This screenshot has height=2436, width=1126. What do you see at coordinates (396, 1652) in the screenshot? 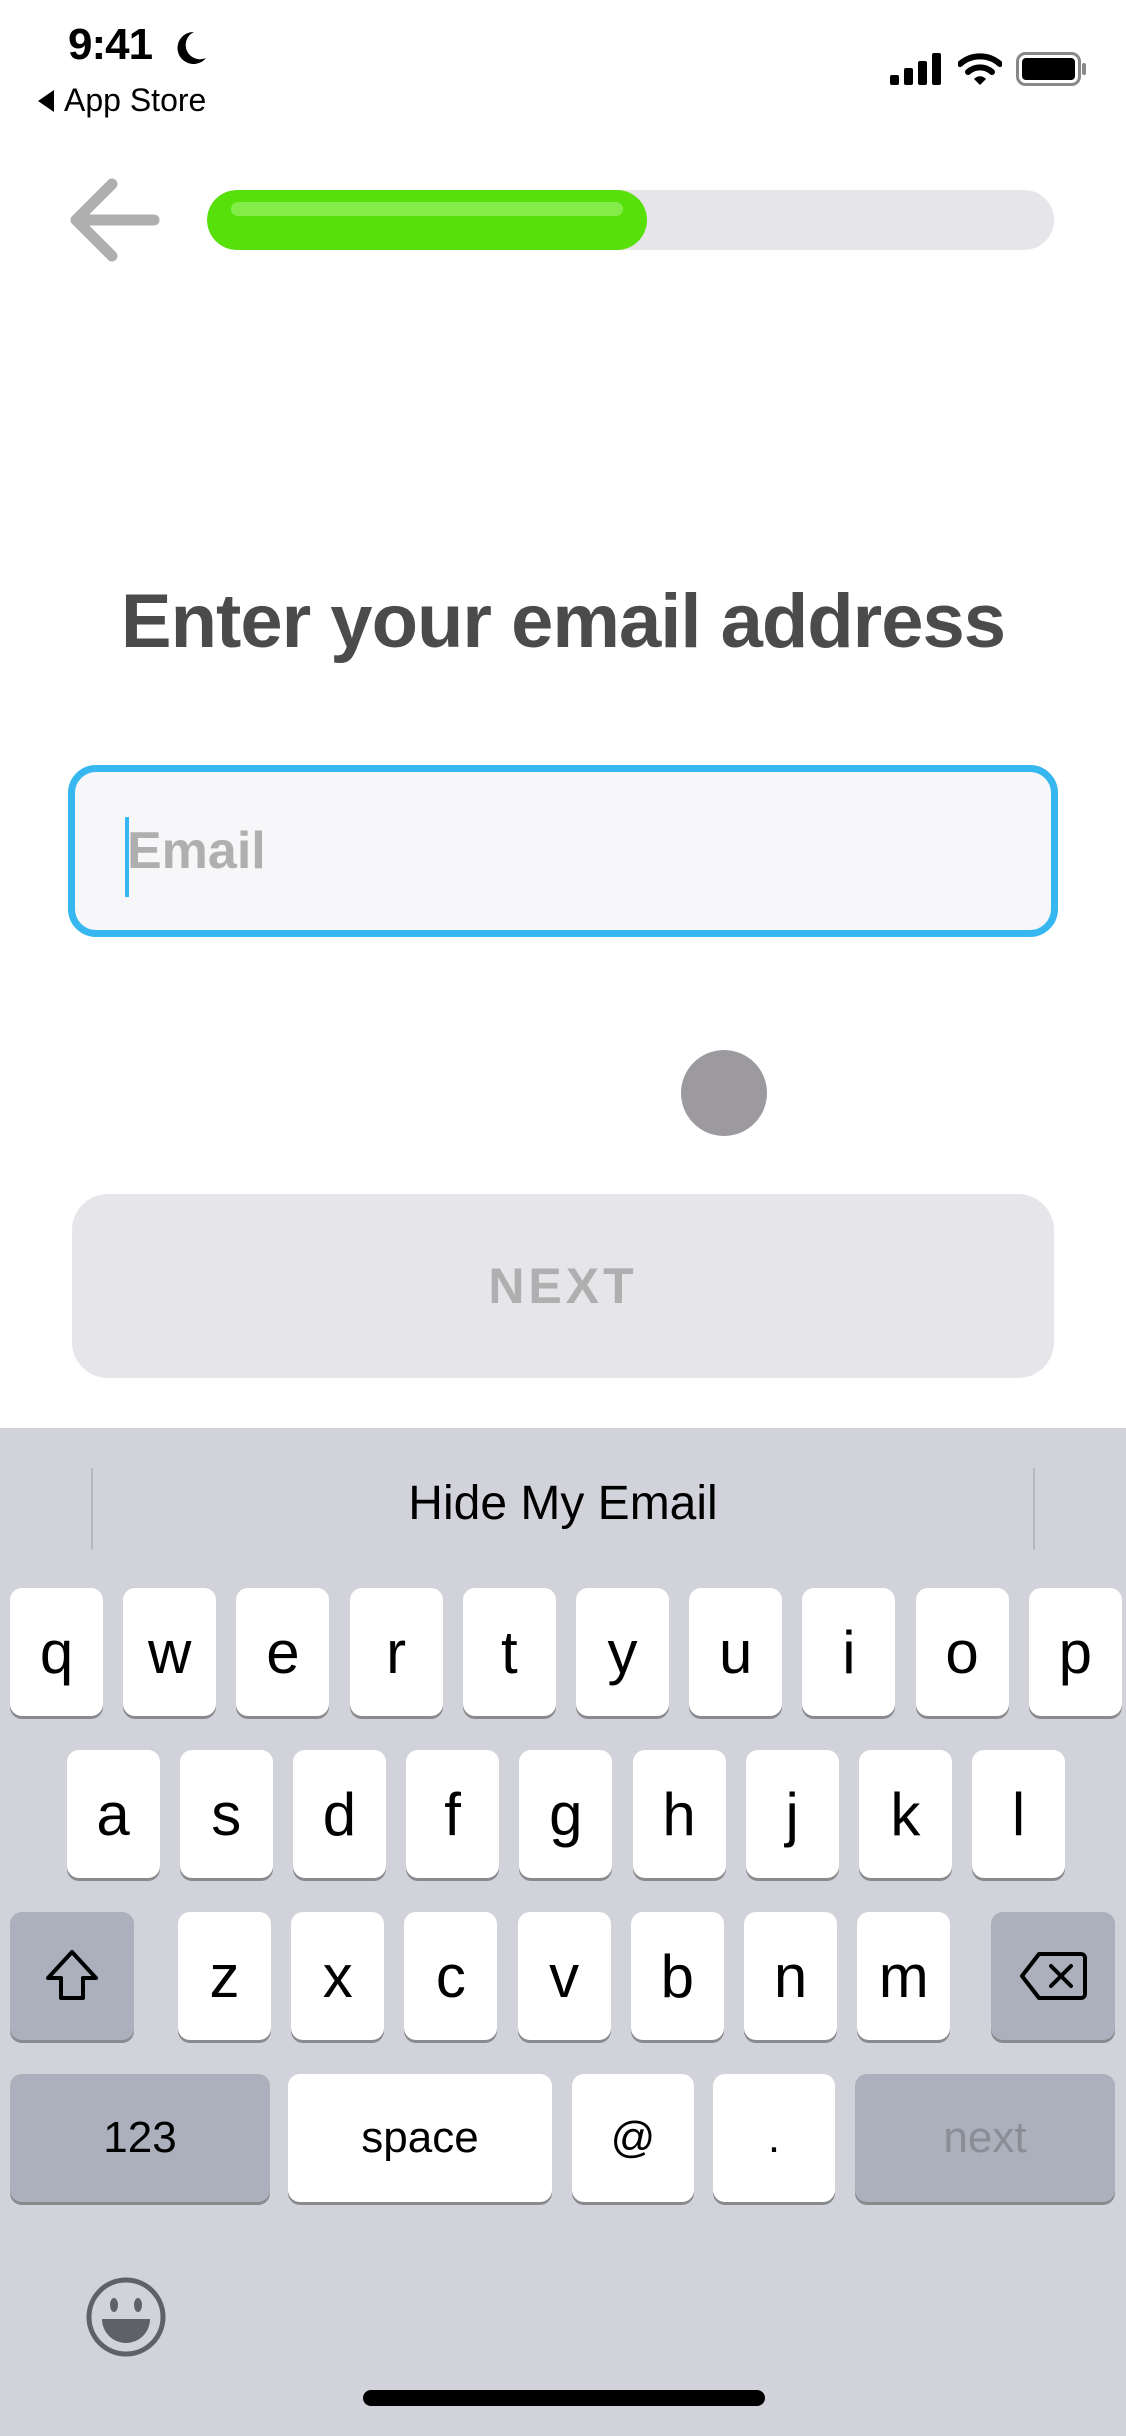
I see `key-r: r` at bounding box center [396, 1652].